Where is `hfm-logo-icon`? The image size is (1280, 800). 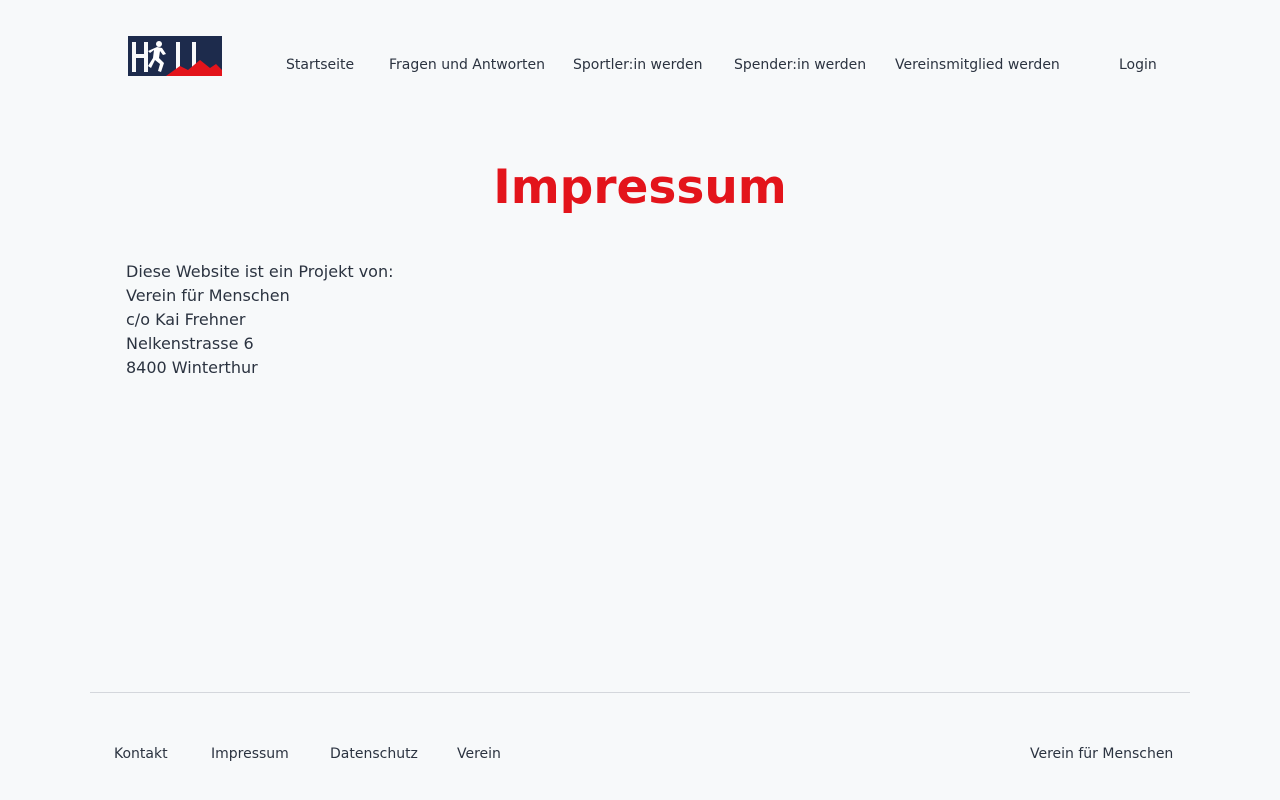 hfm-logo-icon is located at coordinates (175, 56).